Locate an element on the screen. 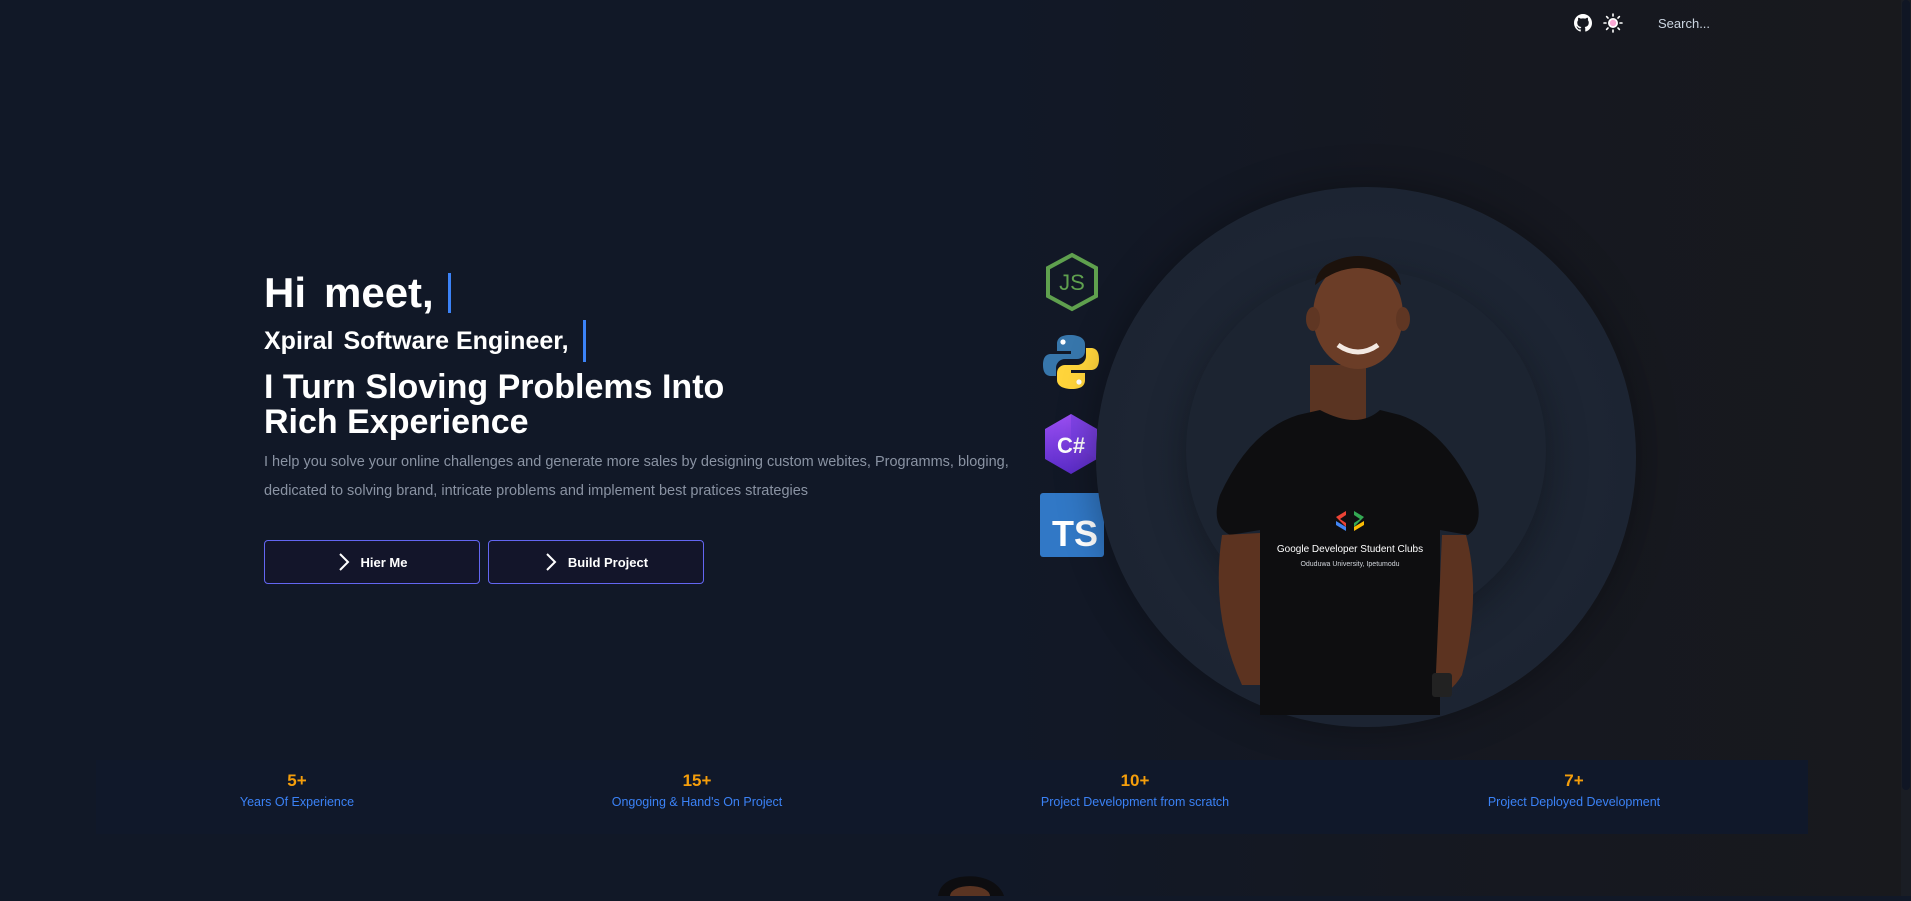 This screenshot has width=1911, height=901. svg-text: JS is located at coordinates (1072, 282).